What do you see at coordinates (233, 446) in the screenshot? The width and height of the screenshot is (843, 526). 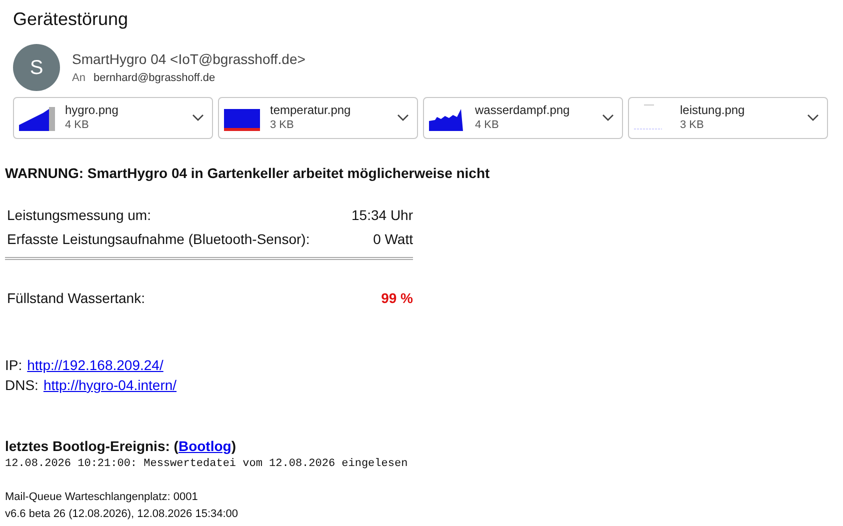 I see `bootlog-heading-end: )` at bounding box center [233, 446].